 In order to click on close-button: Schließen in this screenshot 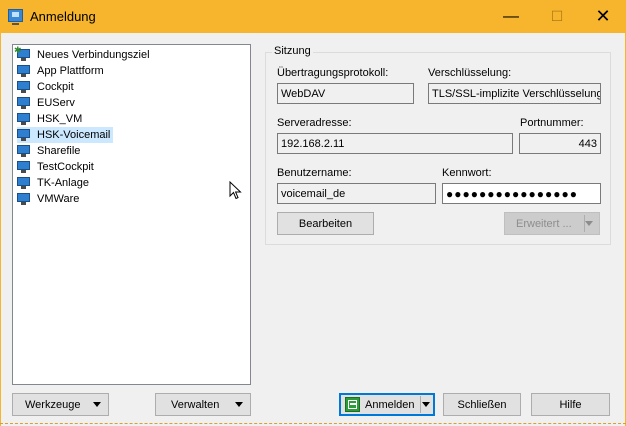, I will do `click(482, 404)`.